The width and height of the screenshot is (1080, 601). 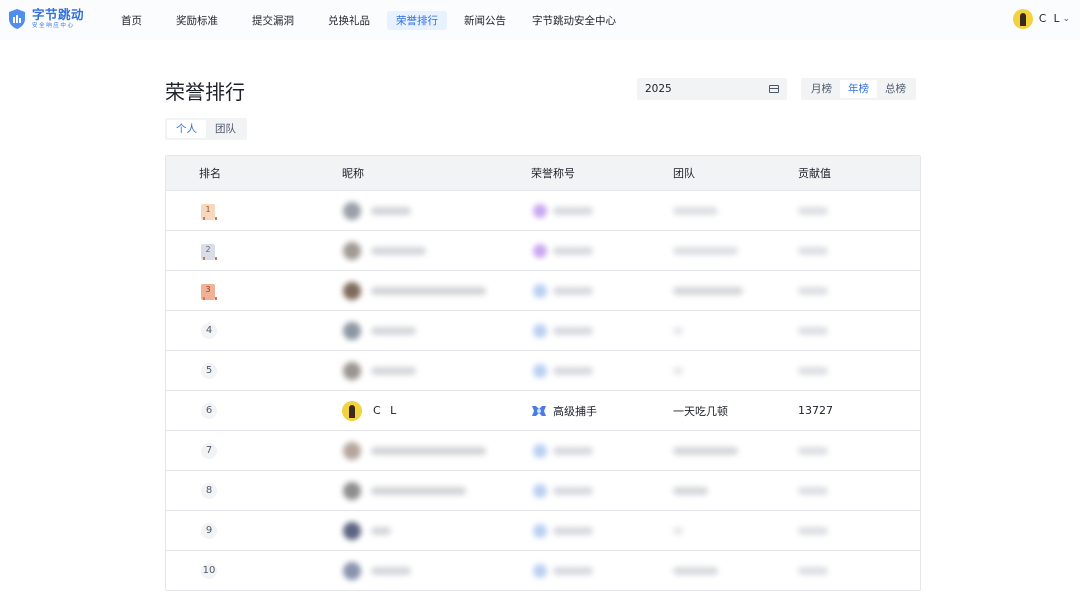 I want to click on rank-number: 9, so click(x=209, y=530).